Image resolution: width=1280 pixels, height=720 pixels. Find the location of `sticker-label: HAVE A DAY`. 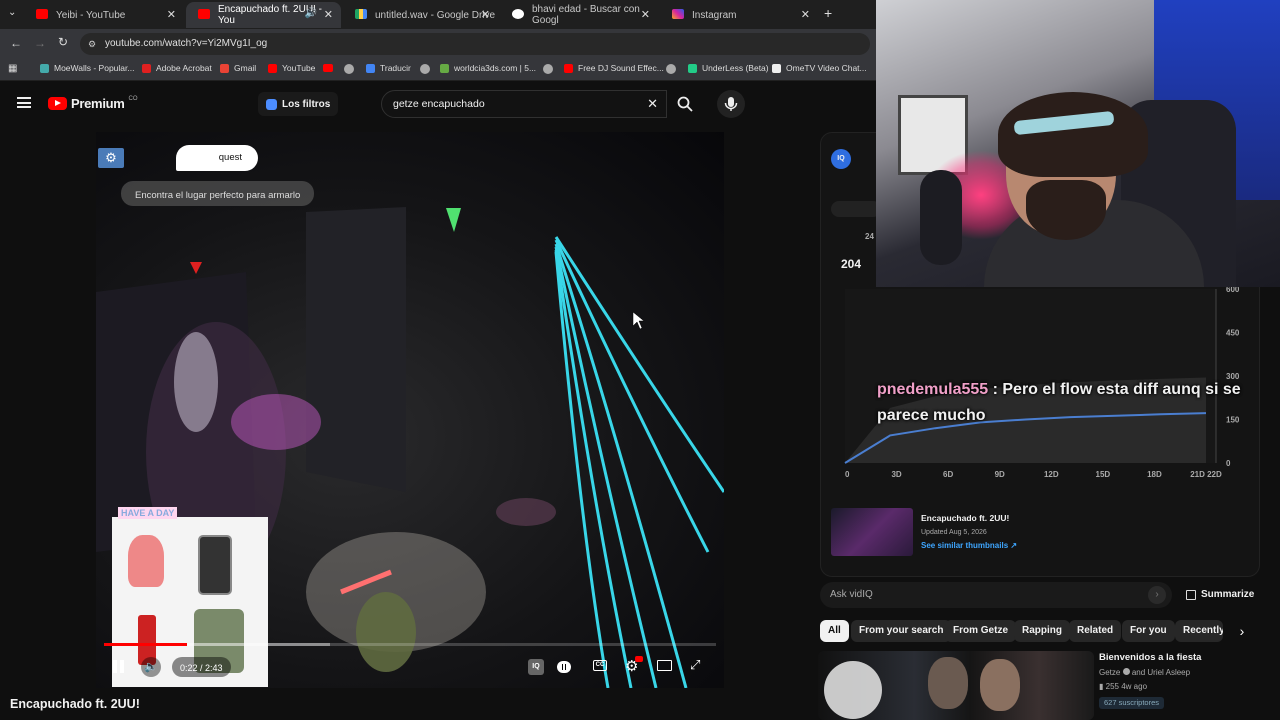

sticker-label: HAVE A DAY is located at coordinates (148, 513).